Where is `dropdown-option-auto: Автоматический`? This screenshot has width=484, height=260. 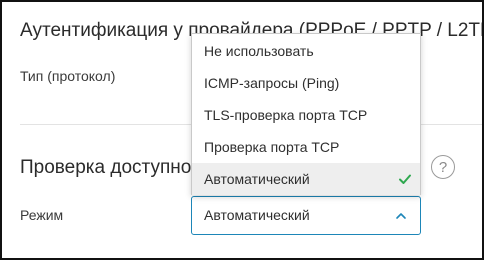 dropdown-option-auto: Автоматический is located at coordinates (306, 179).